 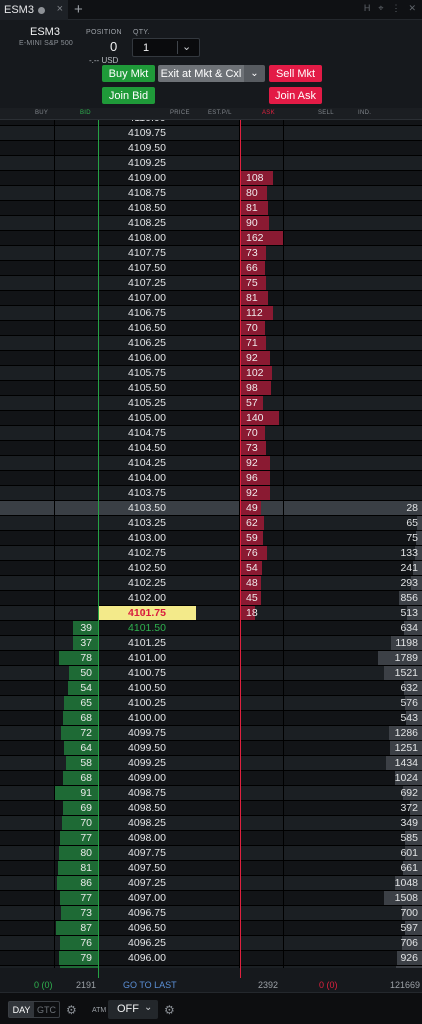 What do you see at coordinates (76, 763) in the screenshot?
I see `bid-cell: 58` at bounding box center [76, 763].